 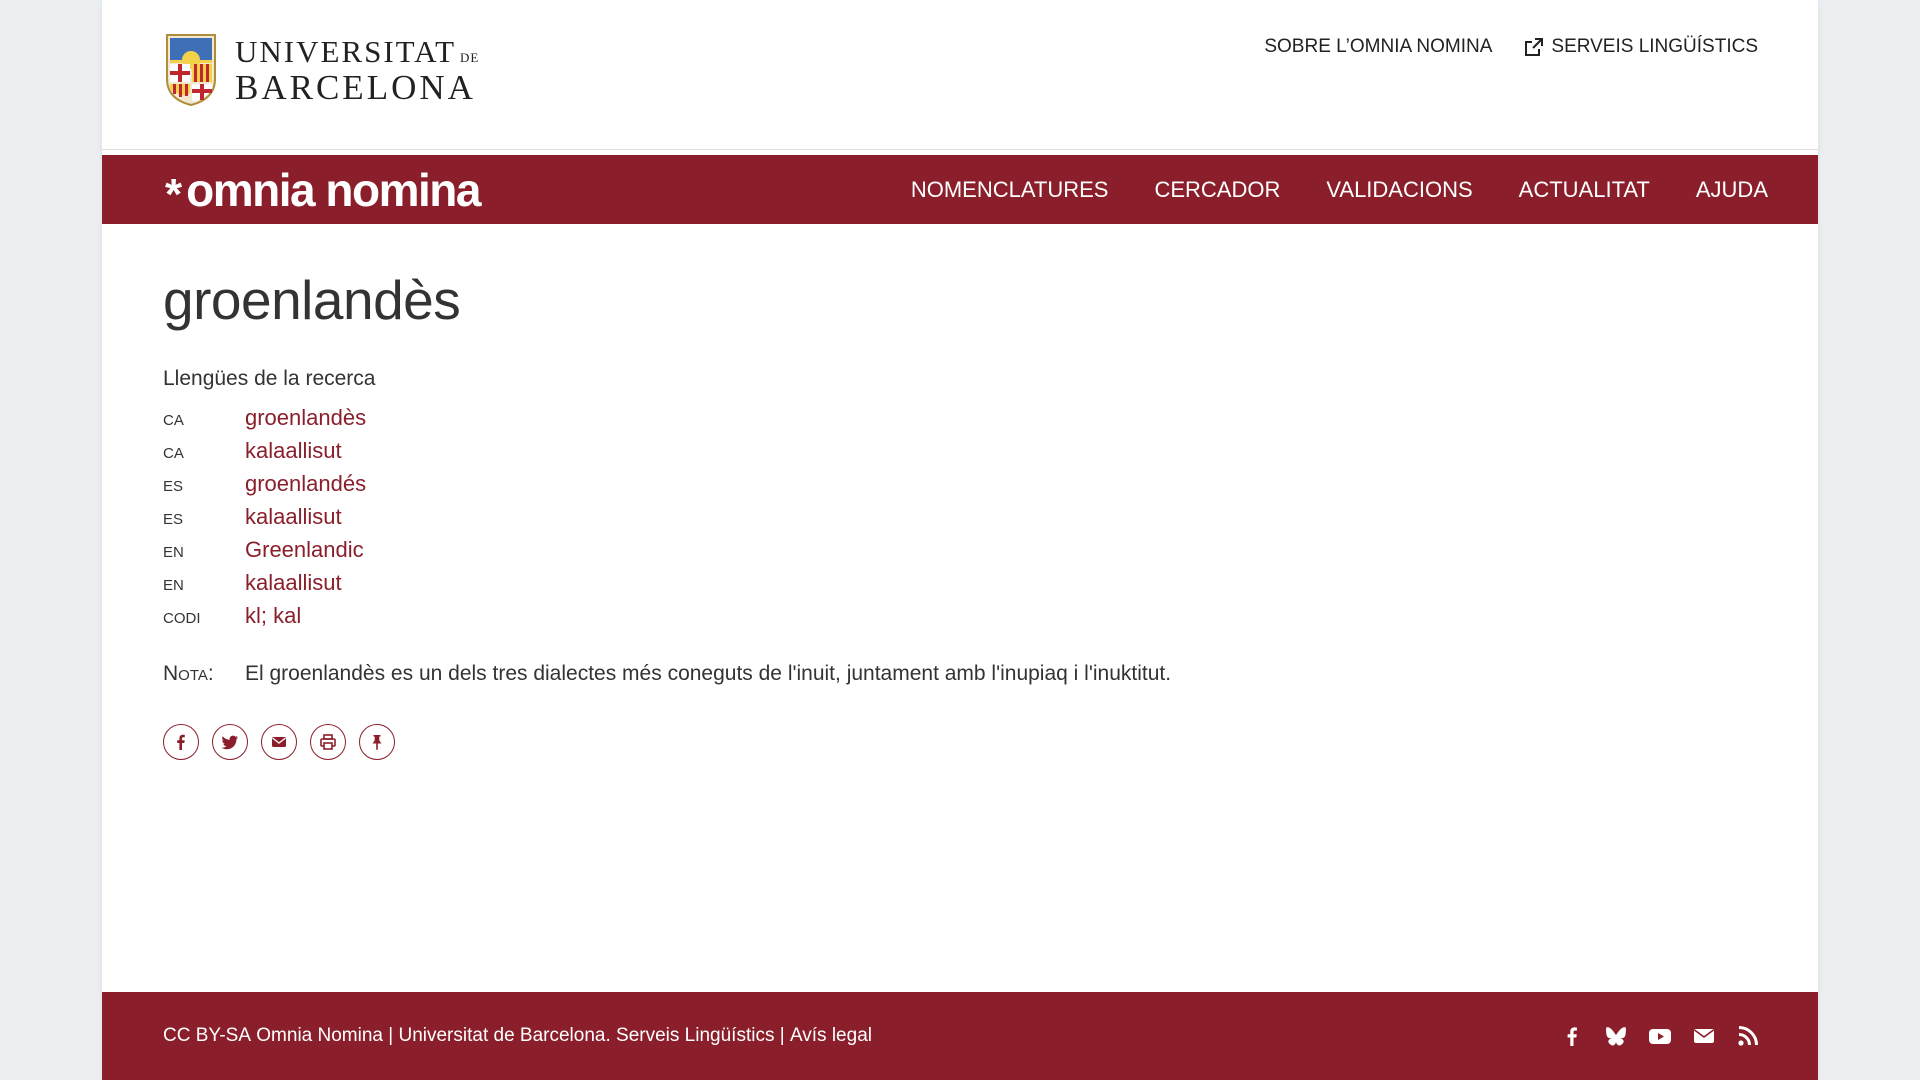 What do you see at coordinates (1217, 190) in the screenshot?
I see `nav-item-cercador: CERCADOR` at bounding box center [1217, 190].